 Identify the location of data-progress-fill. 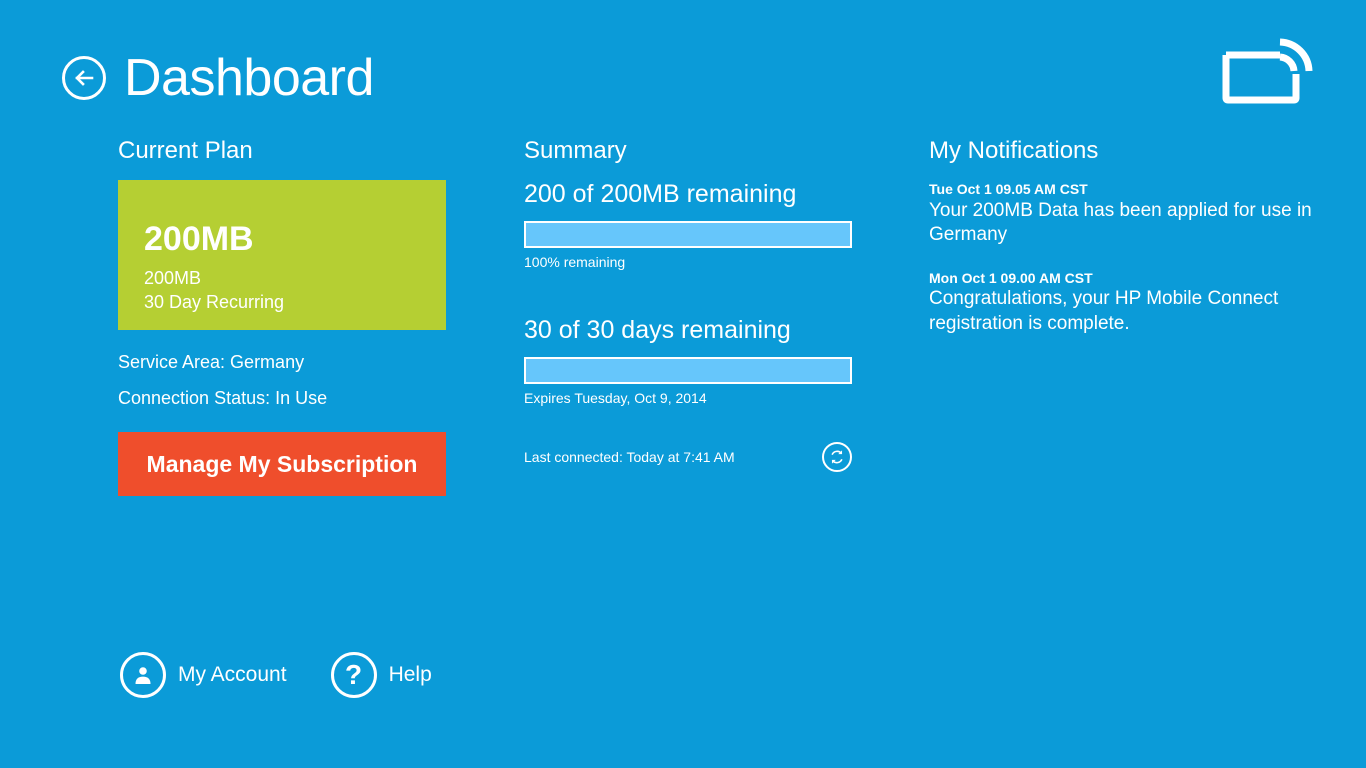
(688, 235).